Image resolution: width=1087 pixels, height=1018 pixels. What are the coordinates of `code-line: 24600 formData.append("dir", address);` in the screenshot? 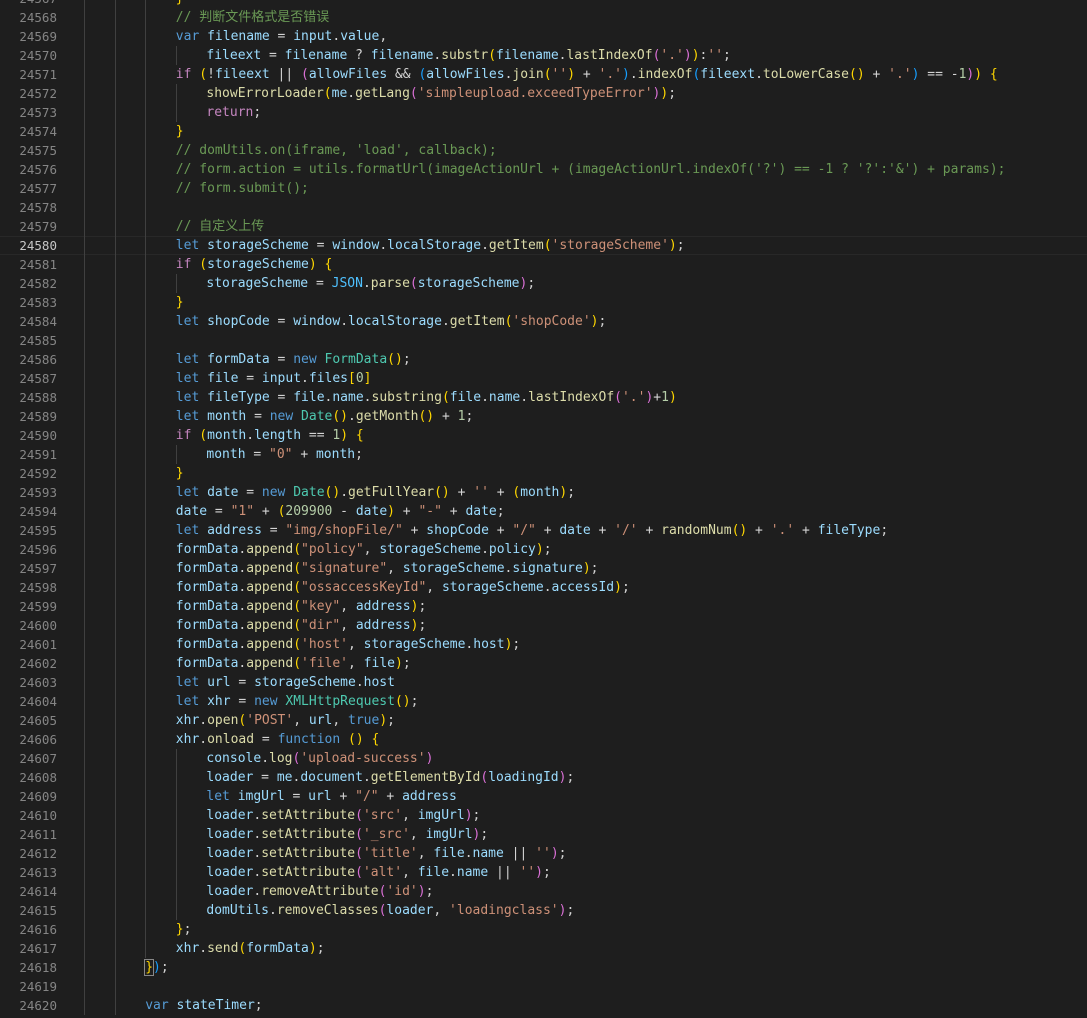 It's located at (543, 625).